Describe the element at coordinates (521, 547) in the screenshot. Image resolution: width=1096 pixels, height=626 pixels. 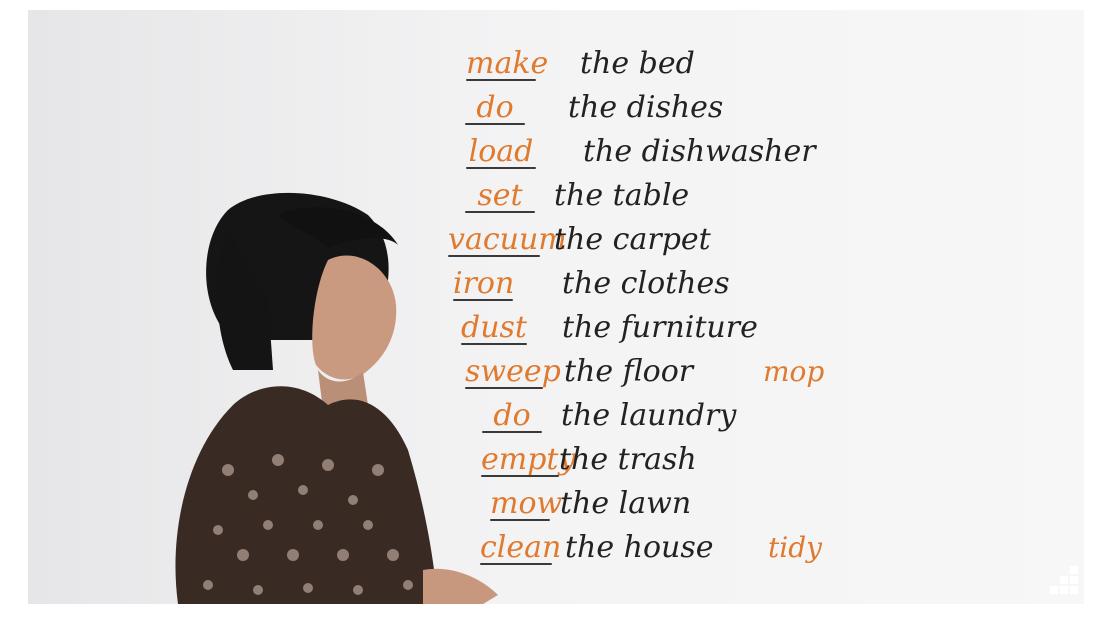
I see `verb-text: clean` at that location.